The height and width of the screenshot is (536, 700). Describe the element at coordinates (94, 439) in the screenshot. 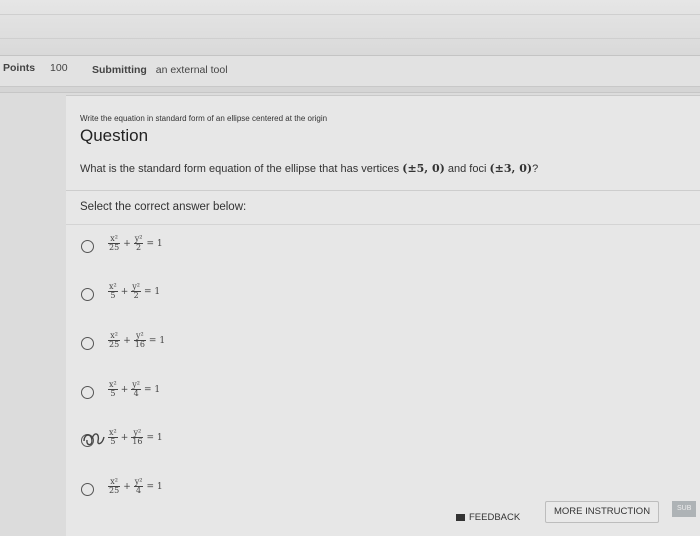

I see `pen-scribble-icon` at that location.